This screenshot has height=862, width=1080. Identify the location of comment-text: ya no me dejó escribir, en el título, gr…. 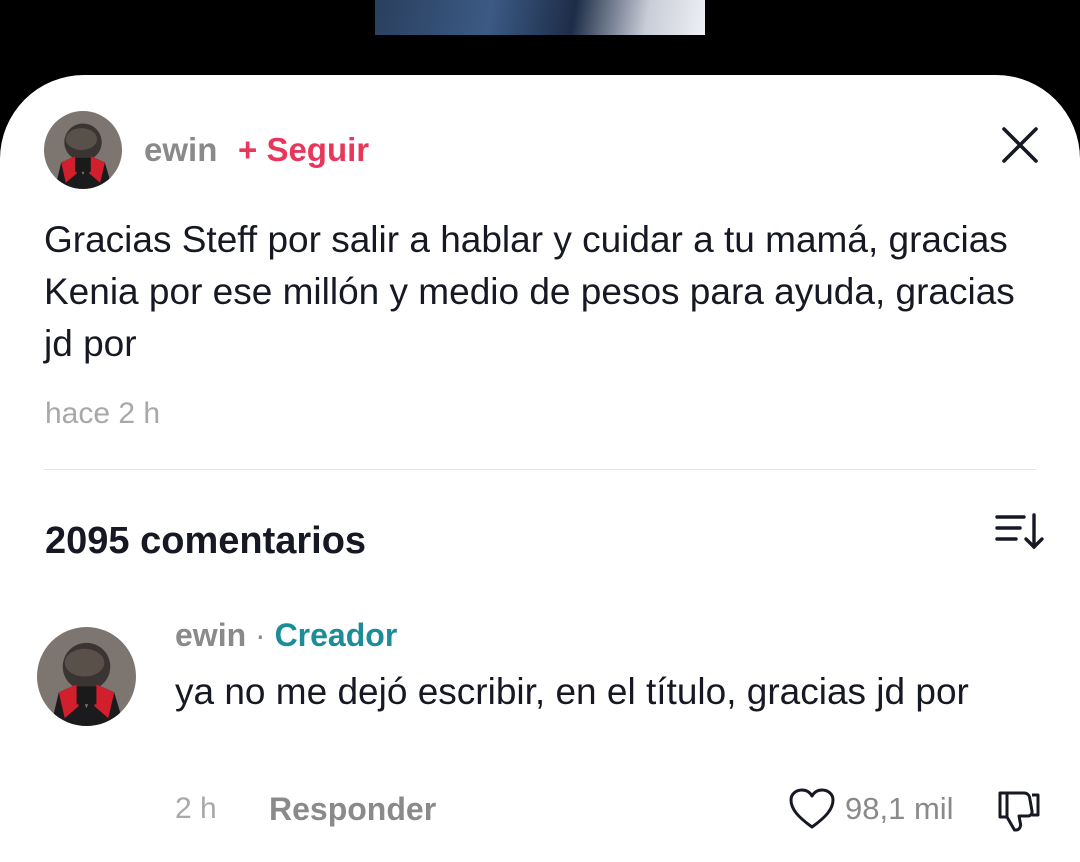
(572, 691).